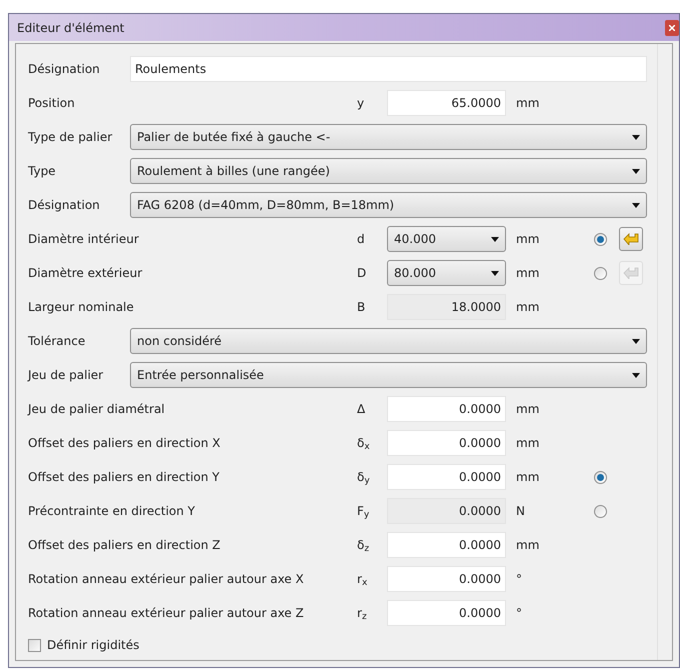  Describe the element at coordinates (446, 239) in the screenshot. I see `combo-field: 40.000` at that location.